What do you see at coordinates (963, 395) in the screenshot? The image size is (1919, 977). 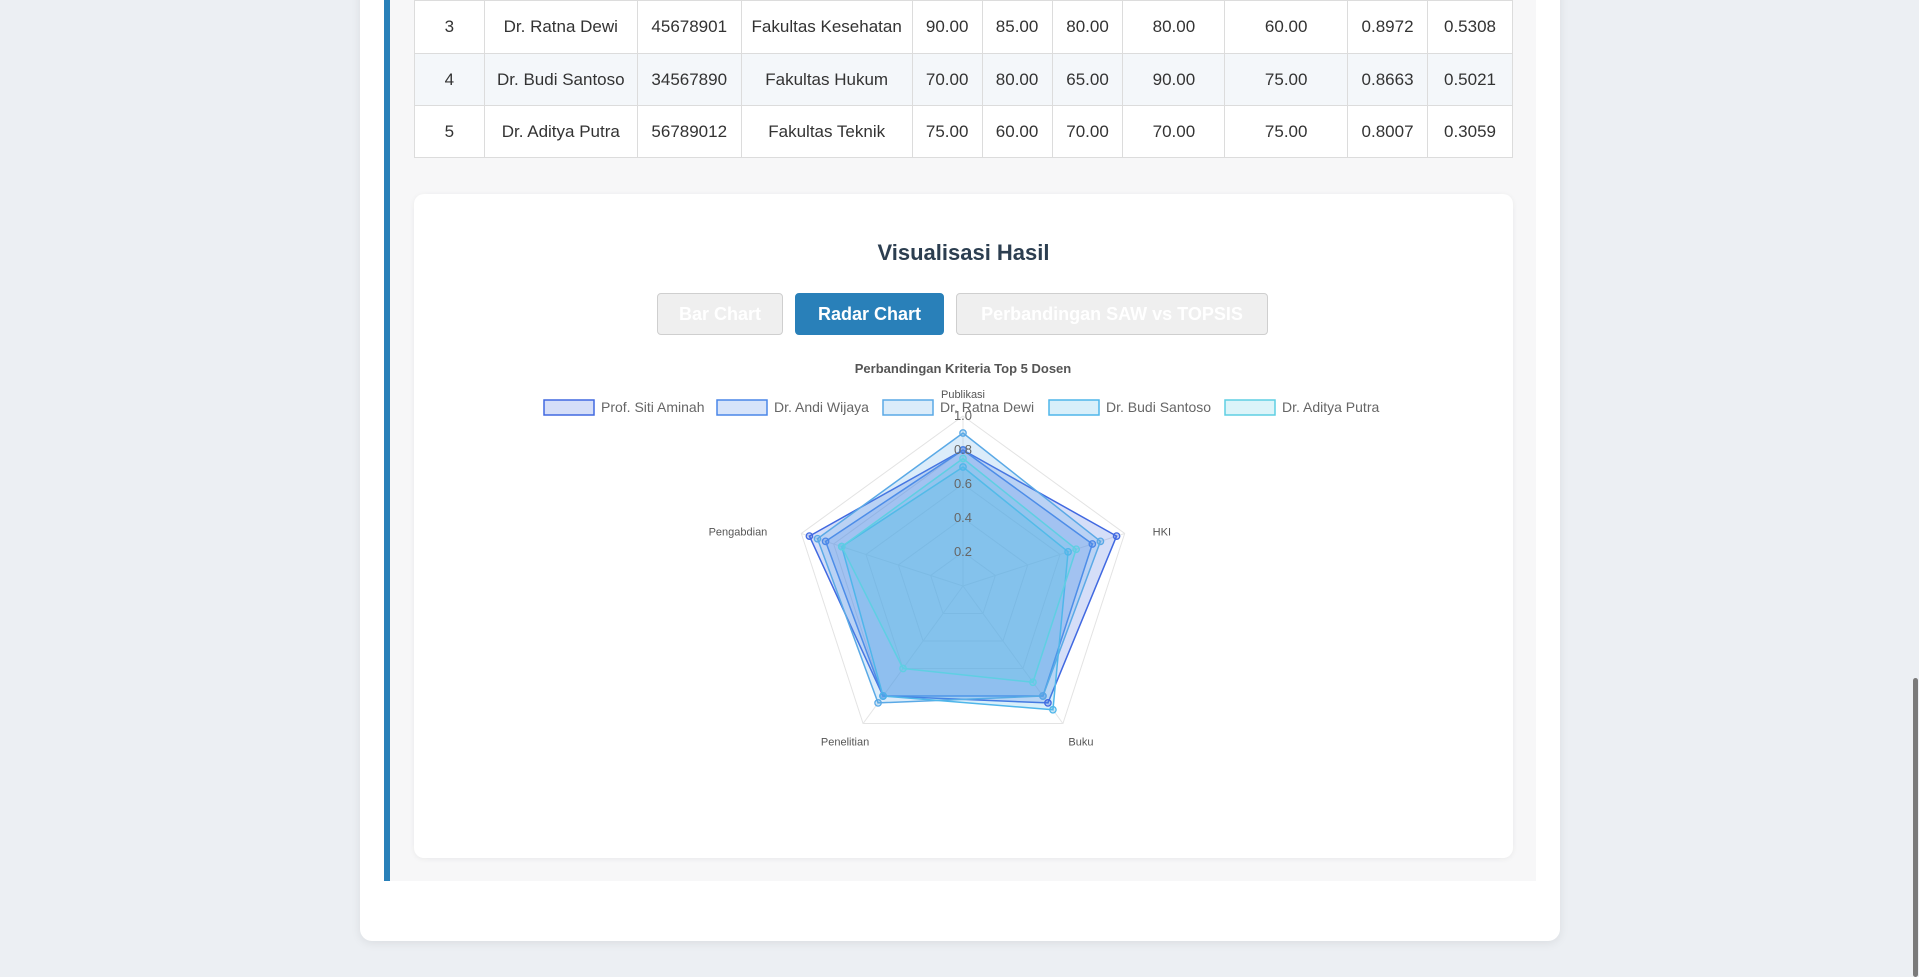 I see `axis-label: Publikasi` at bounding box center [963, 395].